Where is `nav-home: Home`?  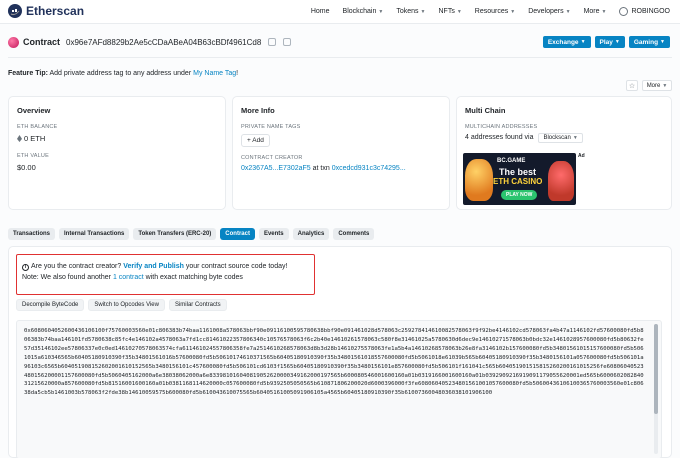
nav-home: Home is located at coordinates (320, 11).